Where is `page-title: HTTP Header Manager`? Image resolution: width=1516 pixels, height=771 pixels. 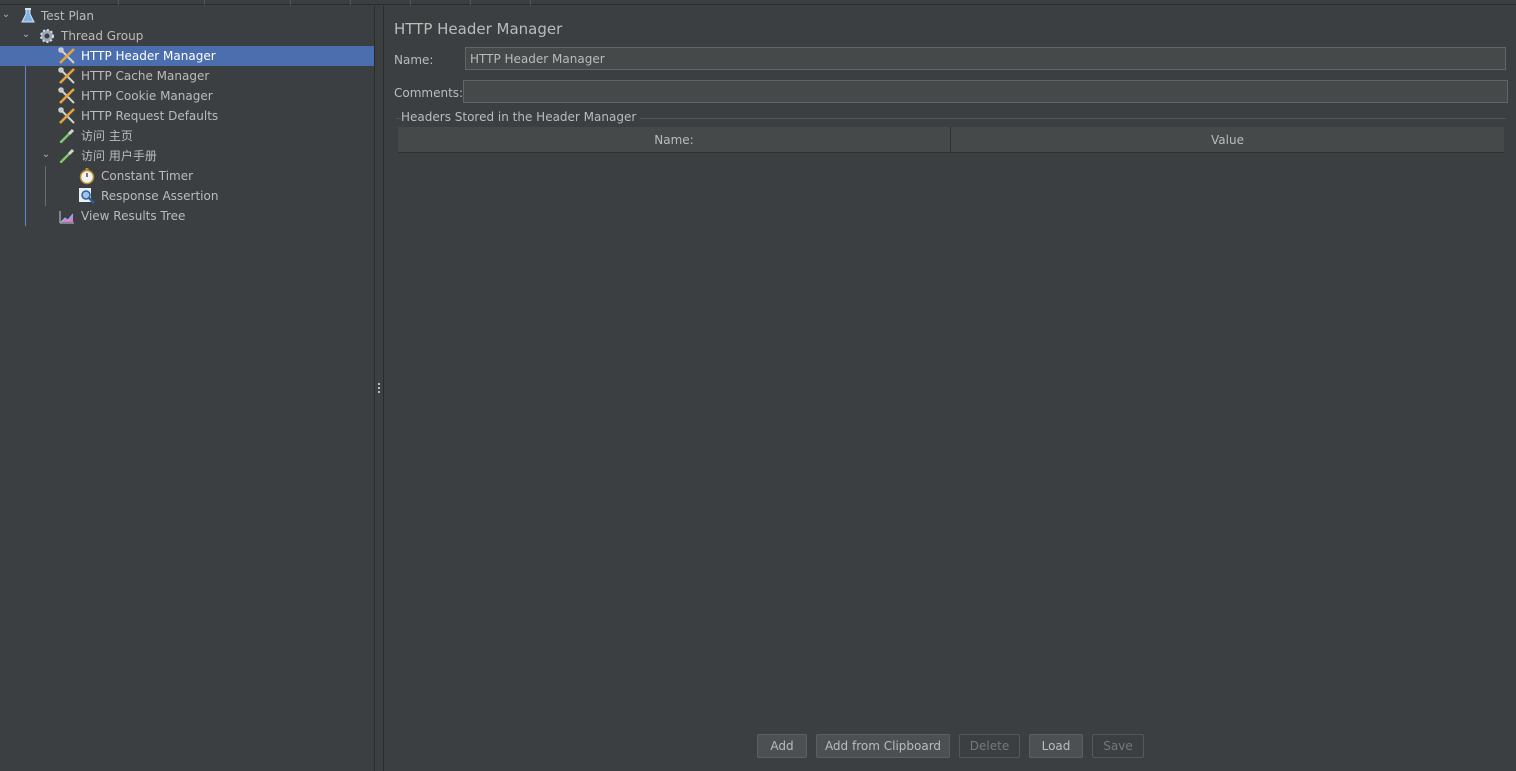
page-title: HTTP Header Manager is located at coordinates (478, 29).